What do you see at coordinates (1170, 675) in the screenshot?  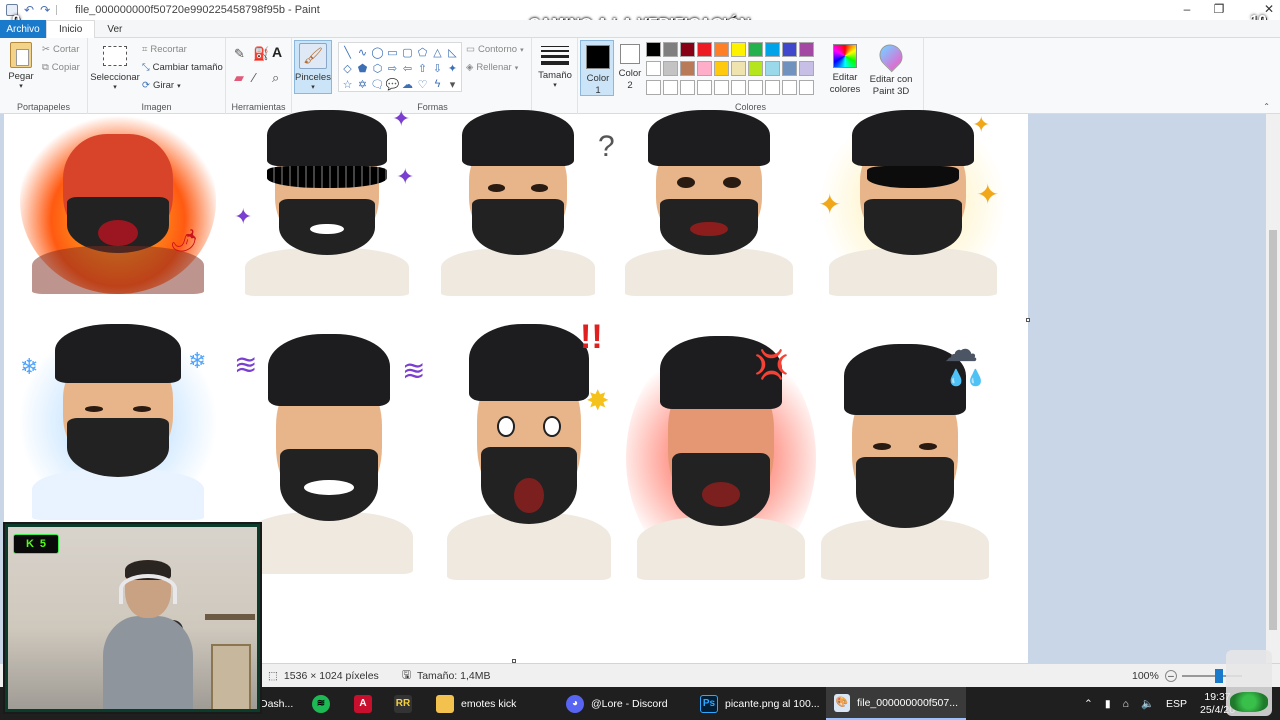 I see `zoom-out-icon: –` at bounding box center [1170, 675].